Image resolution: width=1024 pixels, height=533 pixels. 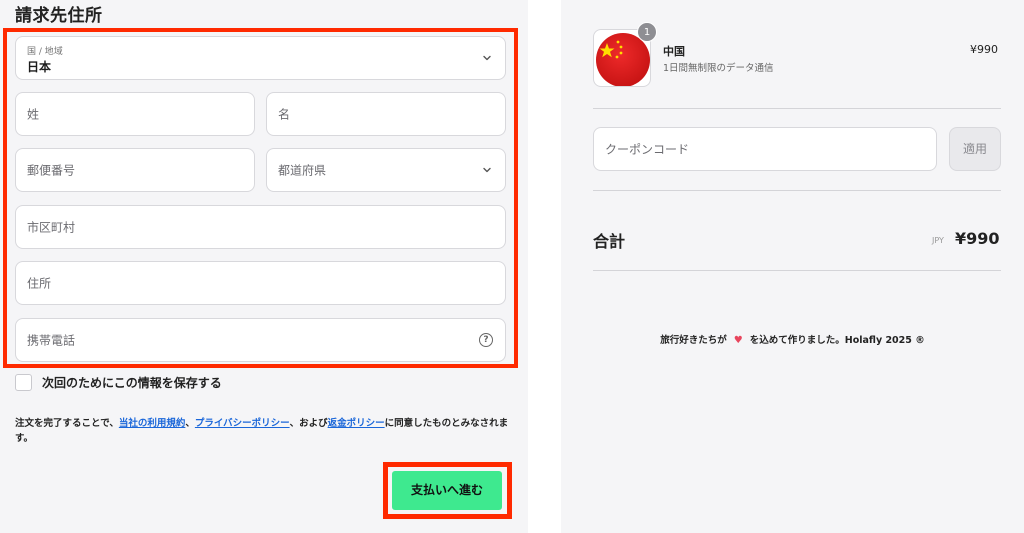 What do you see at coordinates (284, 114) in the screenshot?
I see `first-name-placeholder: 名` at bounding box center [284, 114].